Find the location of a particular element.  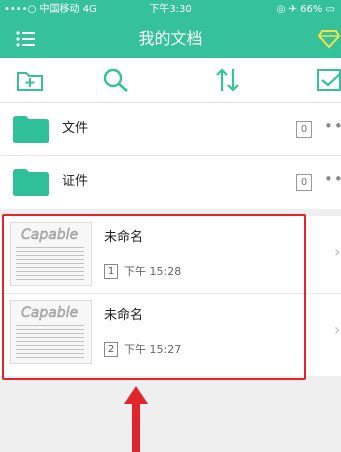

diamond-icon is located at coordinates (329, 39).